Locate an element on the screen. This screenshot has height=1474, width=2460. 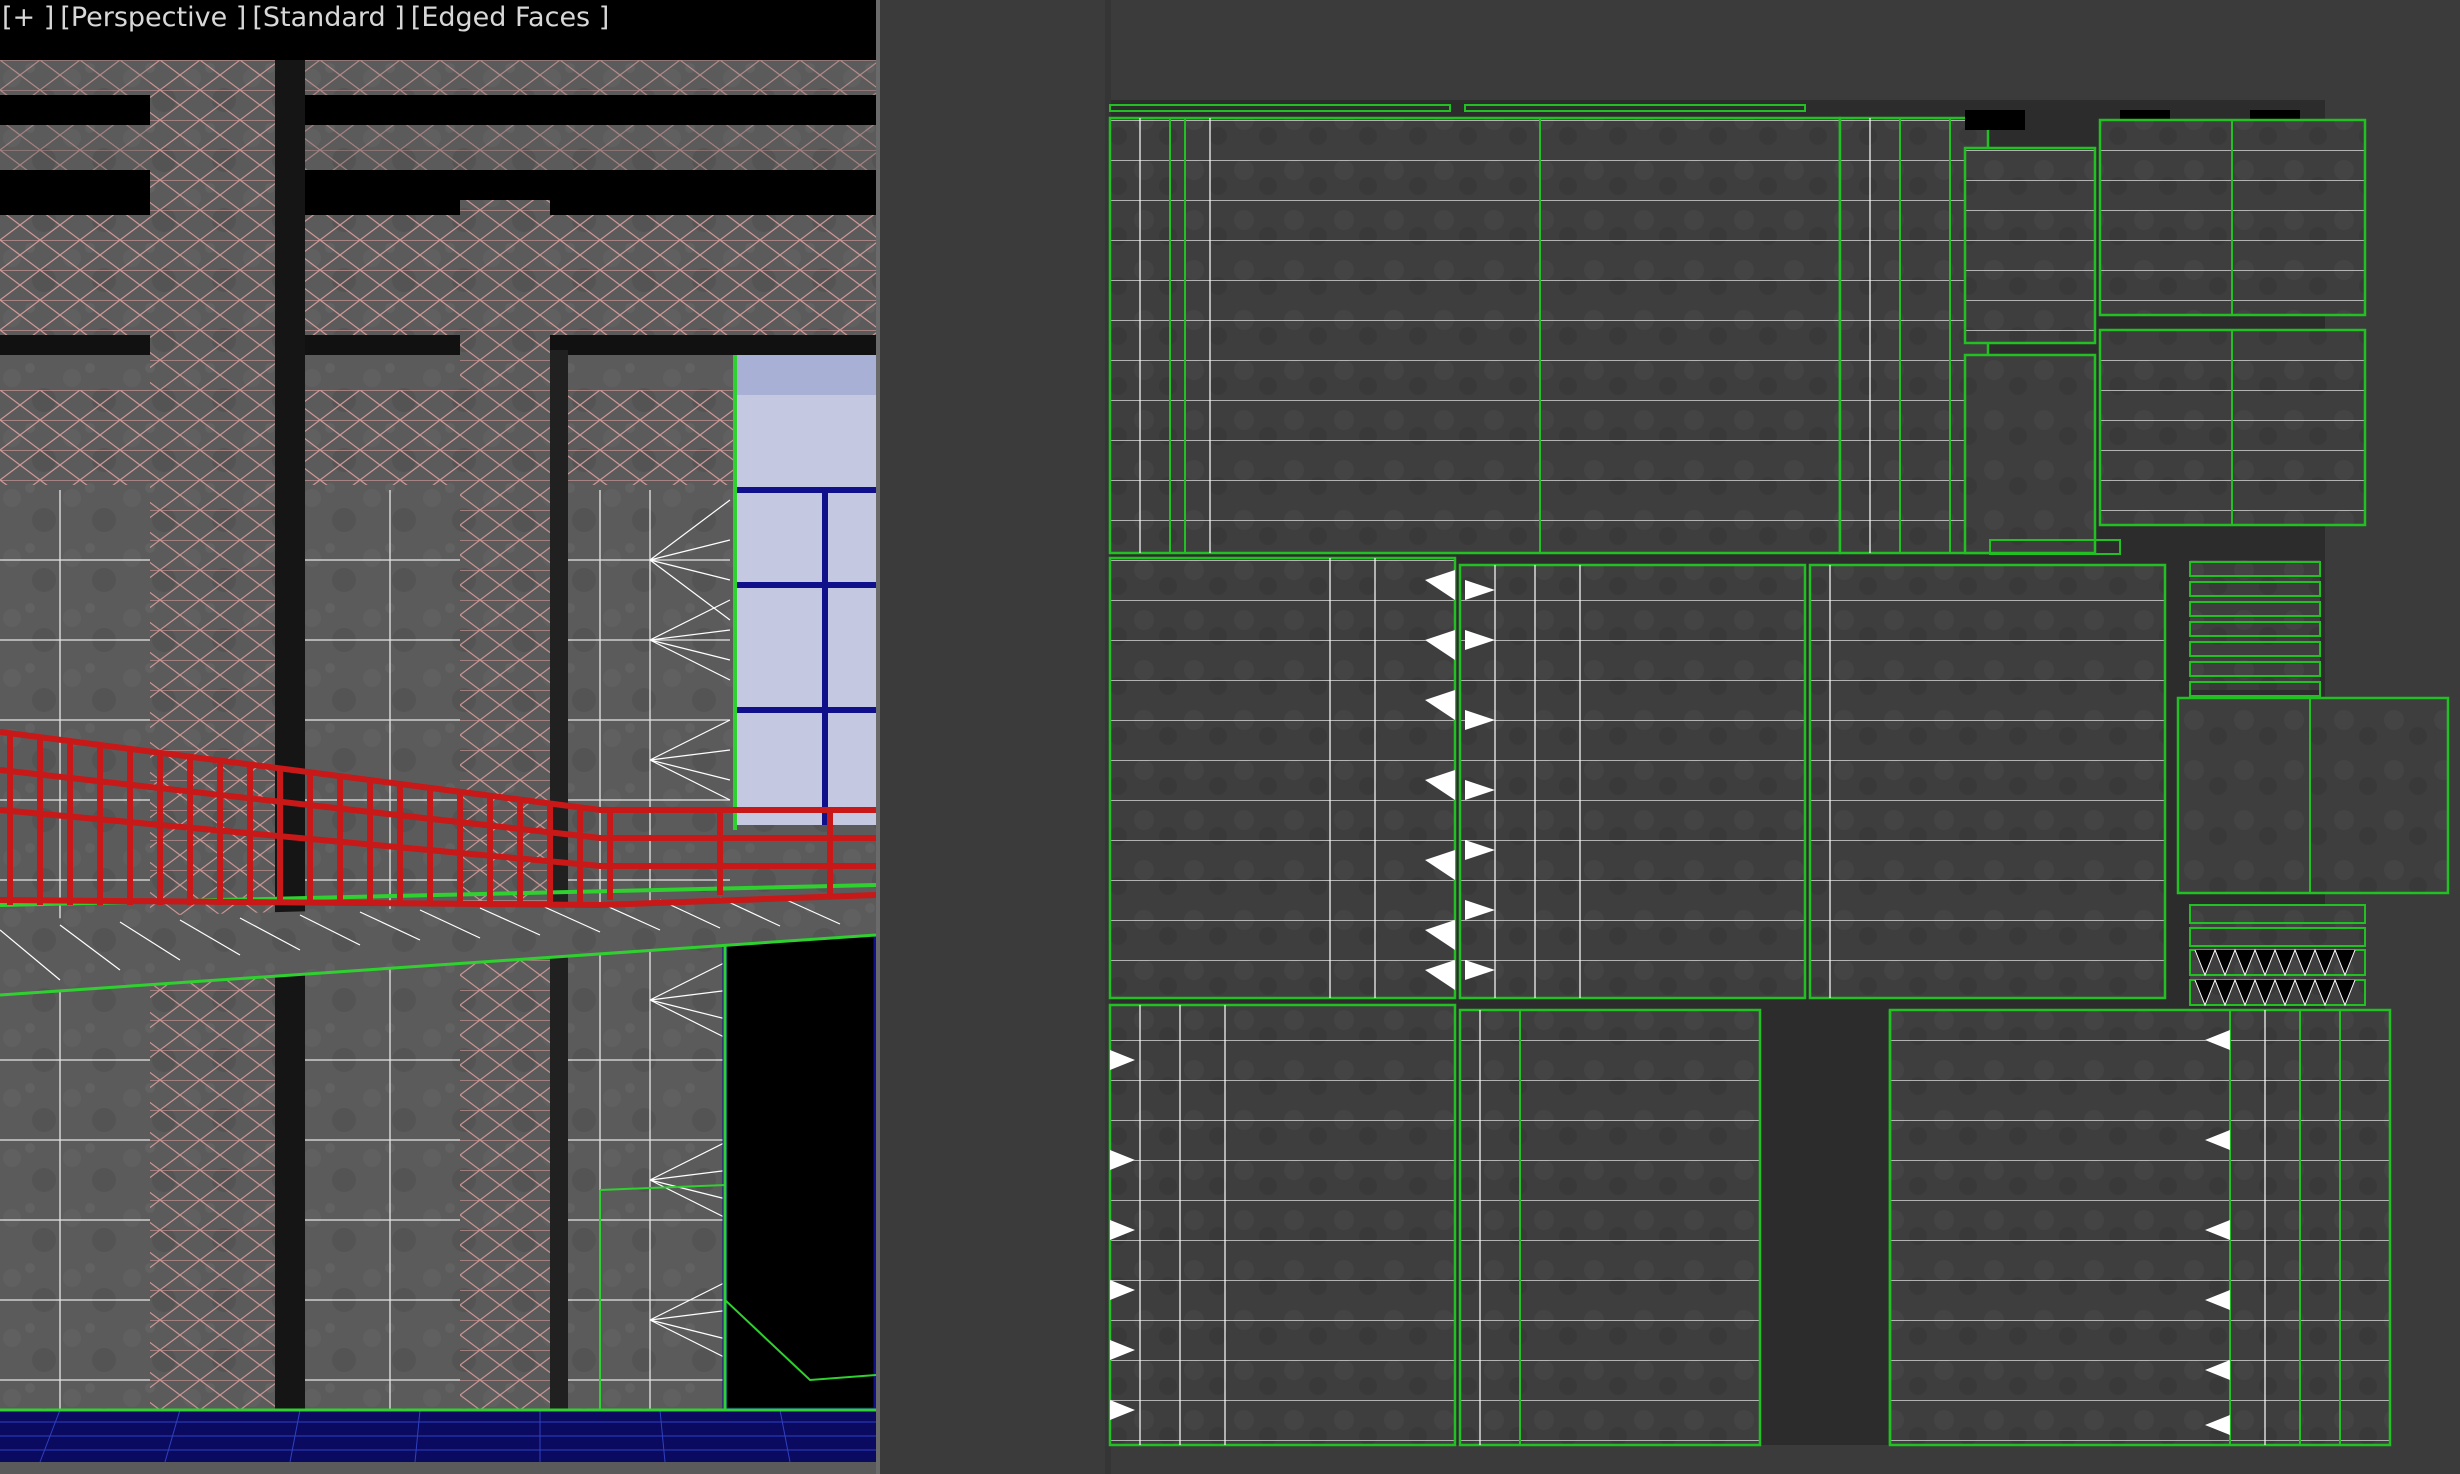
viewport-menu-button: [+ ] is located at coordinates (28, 17).